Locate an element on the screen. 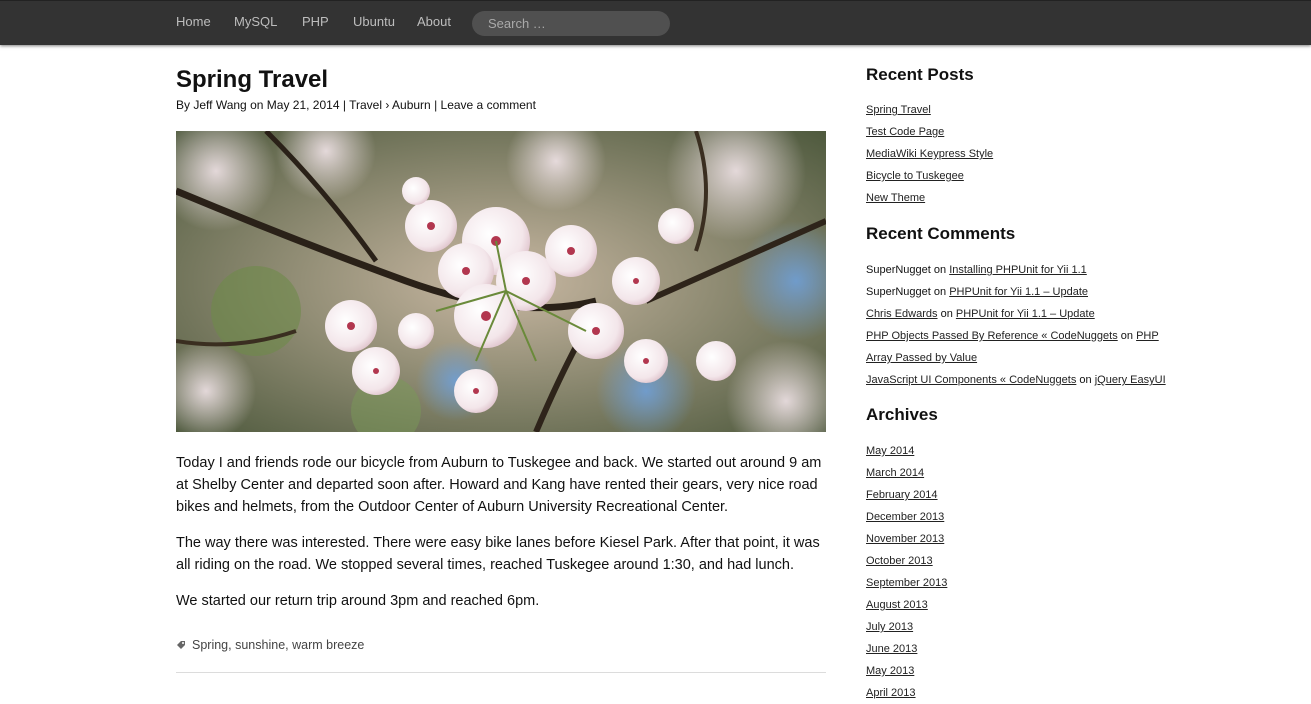 This screenshot has height=704, width=1311. meta-by: By is located at coordinates (183, 105).